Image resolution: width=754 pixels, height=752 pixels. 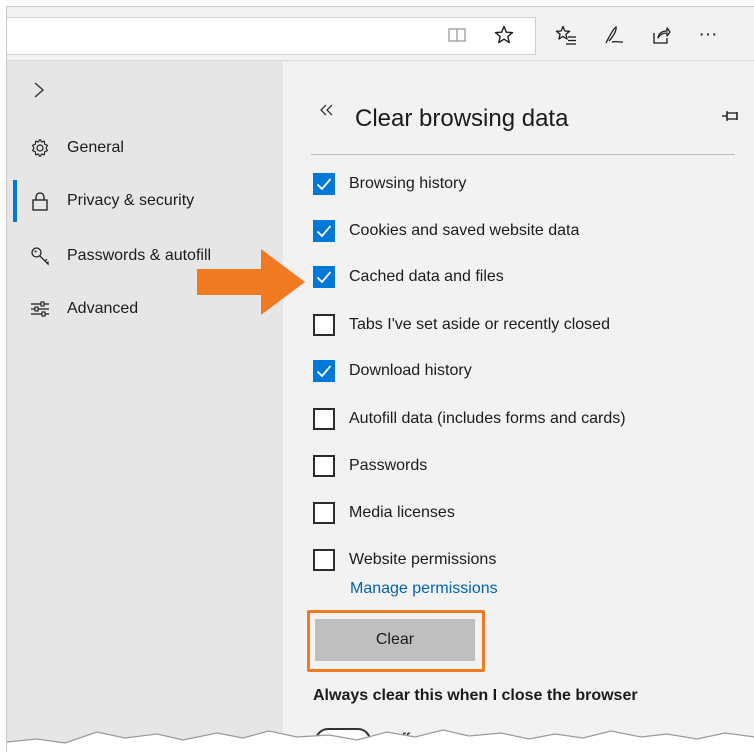 I want to click on sidebar-item-label: General, so click(x=95, y=147).